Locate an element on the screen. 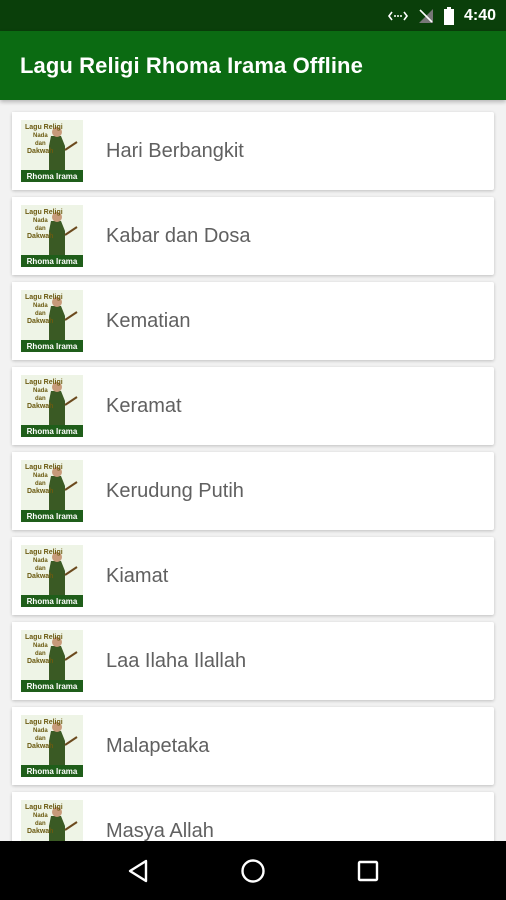 The image size is (506, 900). song-title: Hari Berbangkit is located at coordinates (175, 150).